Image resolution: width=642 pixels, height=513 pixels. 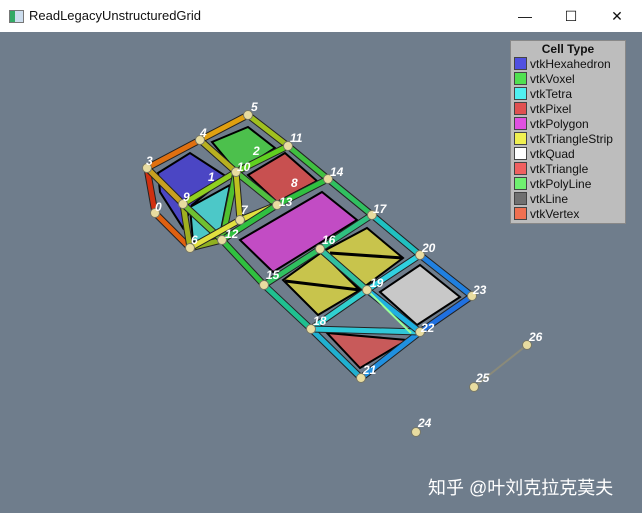 What do you see at coordinates (320, 321) in the screenshot?
I see `point-label: 18` at bounding box center [320, 321].